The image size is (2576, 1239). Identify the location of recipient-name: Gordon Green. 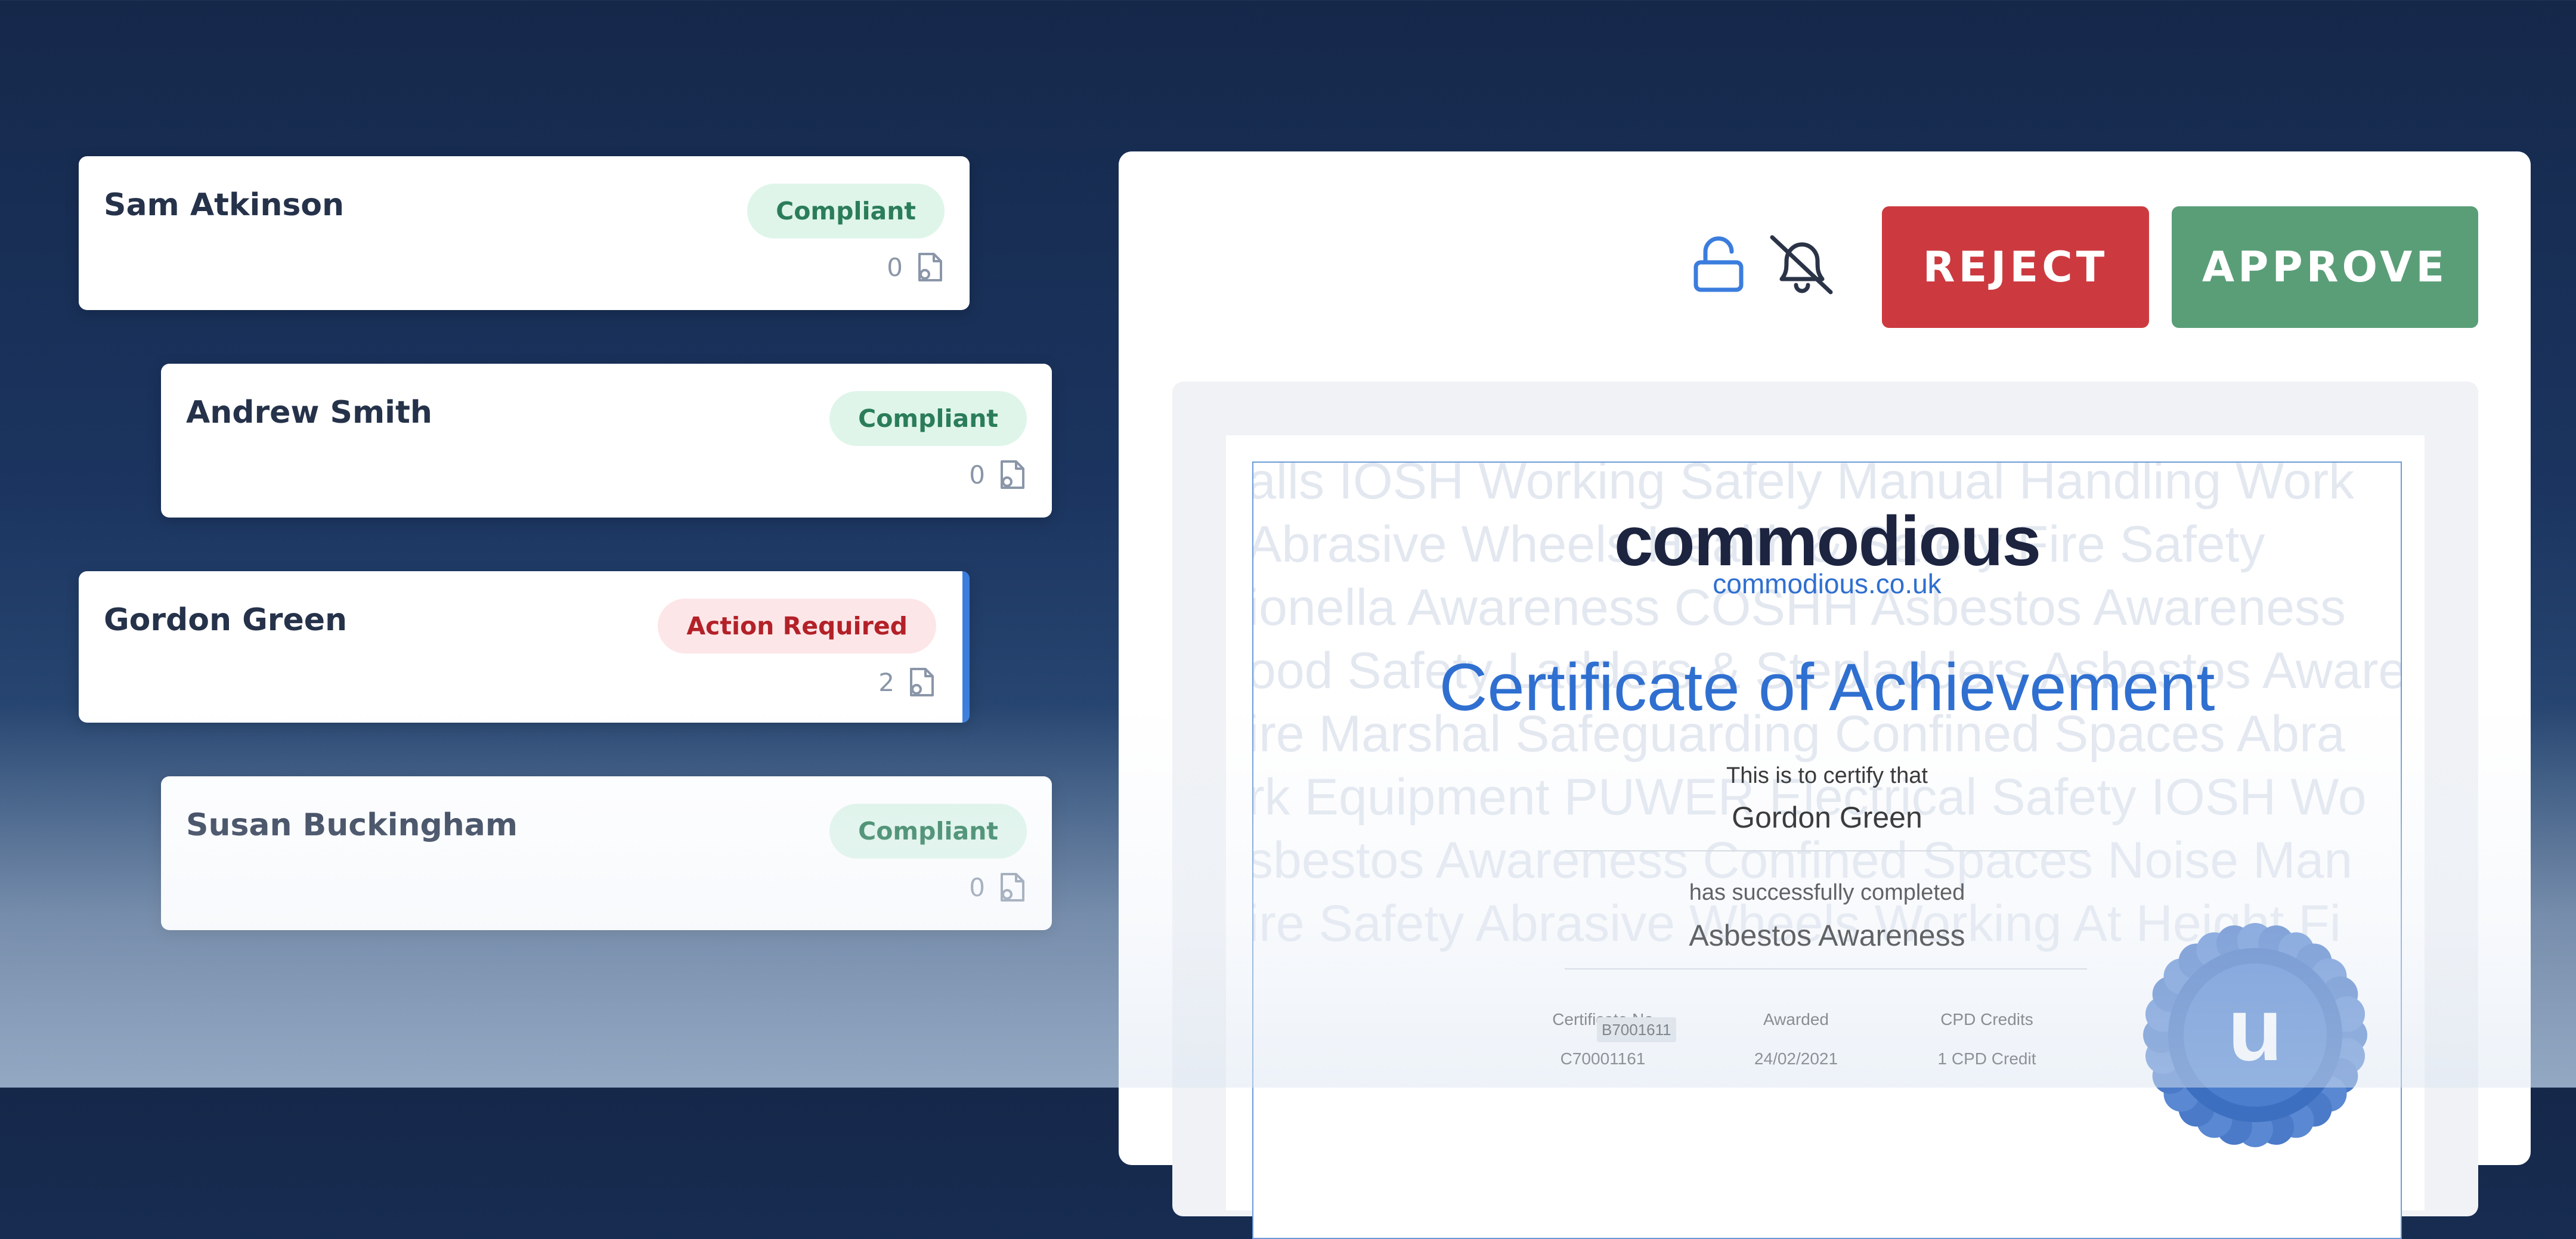
(1827, 817).